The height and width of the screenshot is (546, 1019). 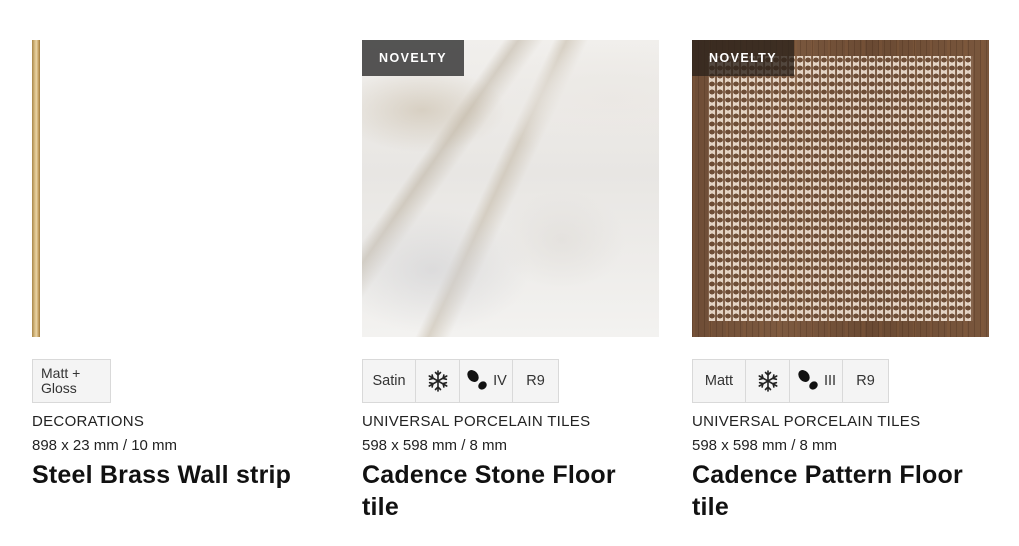 I want to click on product-dimensions: 898 x 23 mm / 10 mm, so click(x=105, y=445).